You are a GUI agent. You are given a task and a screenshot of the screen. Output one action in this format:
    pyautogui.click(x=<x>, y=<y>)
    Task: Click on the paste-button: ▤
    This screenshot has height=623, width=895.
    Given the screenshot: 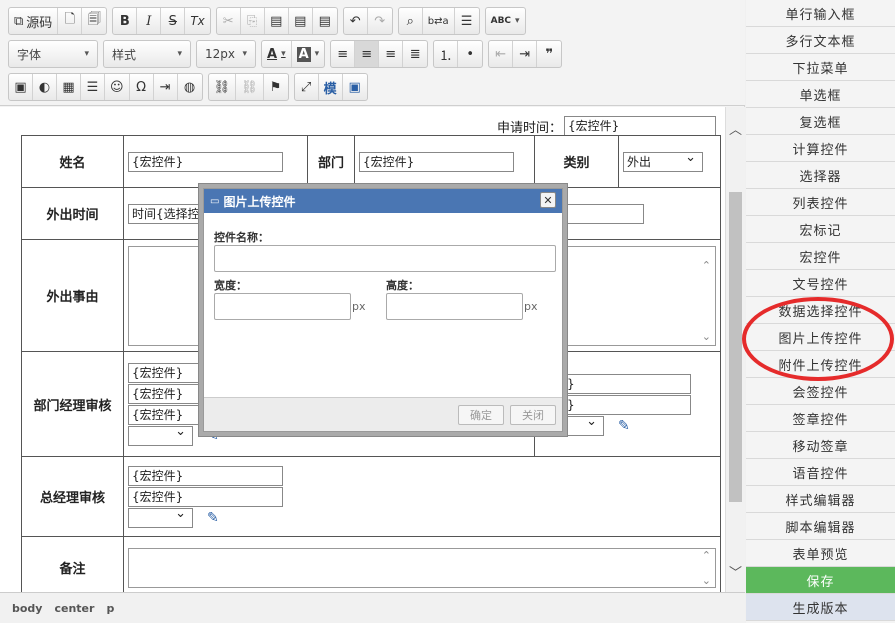 What is the action you would take?
    pyautogui.click(x=277, y=21)
    